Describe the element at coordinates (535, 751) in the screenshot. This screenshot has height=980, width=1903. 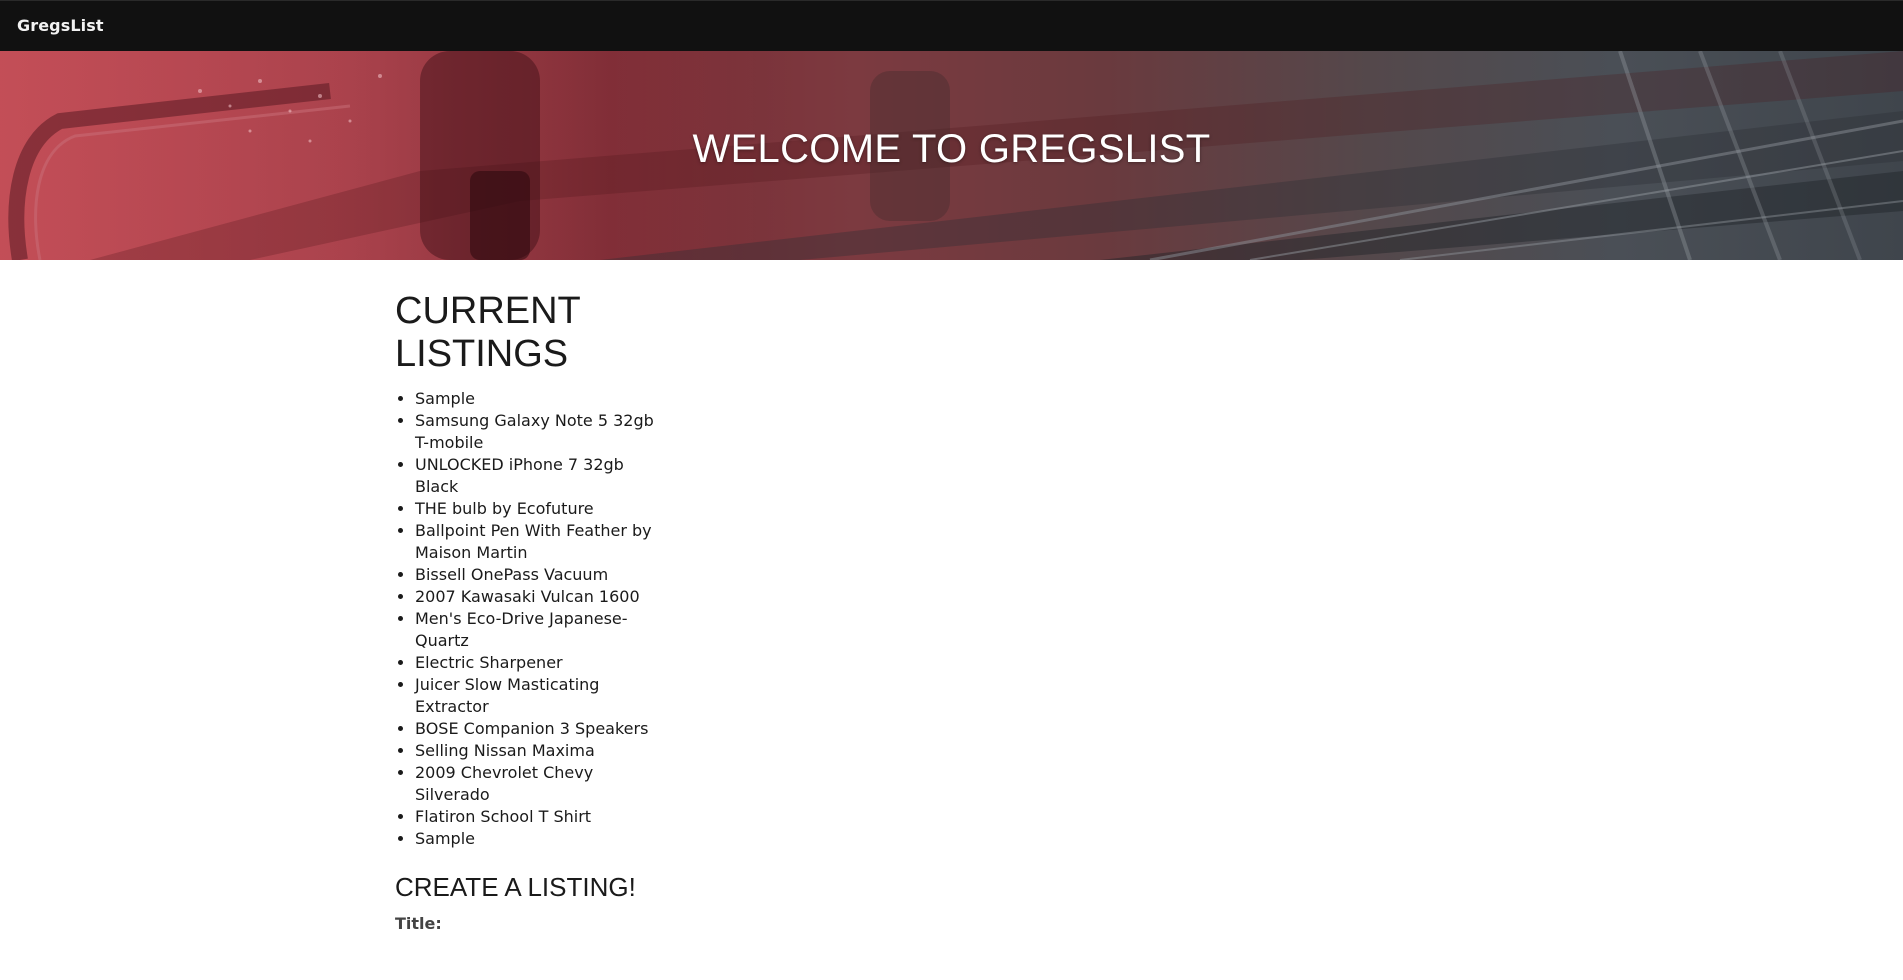
I see `list-item: Selling Nissan Maxima` at that location.